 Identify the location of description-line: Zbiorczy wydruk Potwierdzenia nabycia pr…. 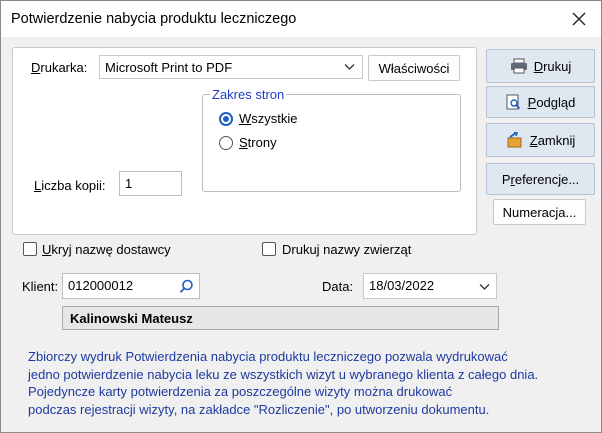
(268, 356).